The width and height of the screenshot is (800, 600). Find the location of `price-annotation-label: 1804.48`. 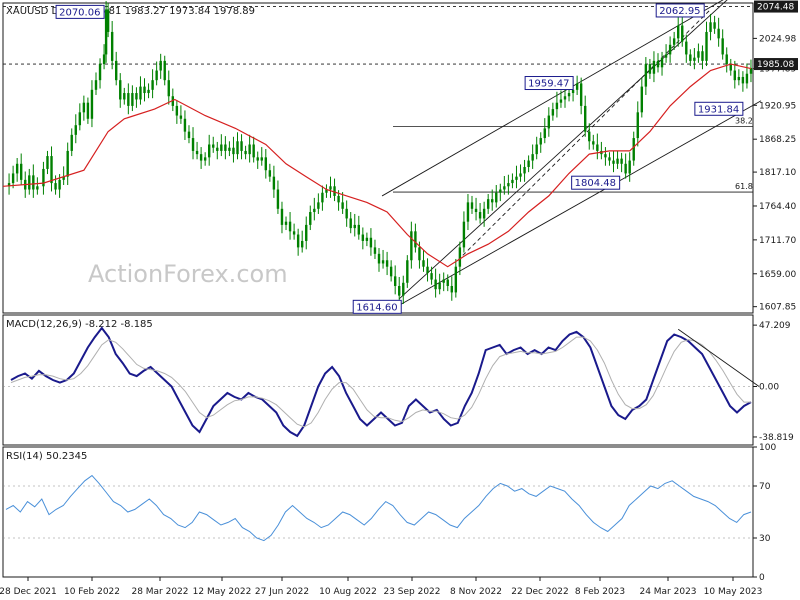

price-annotation-label: 1804.48 is located at coordinates (595, 183).